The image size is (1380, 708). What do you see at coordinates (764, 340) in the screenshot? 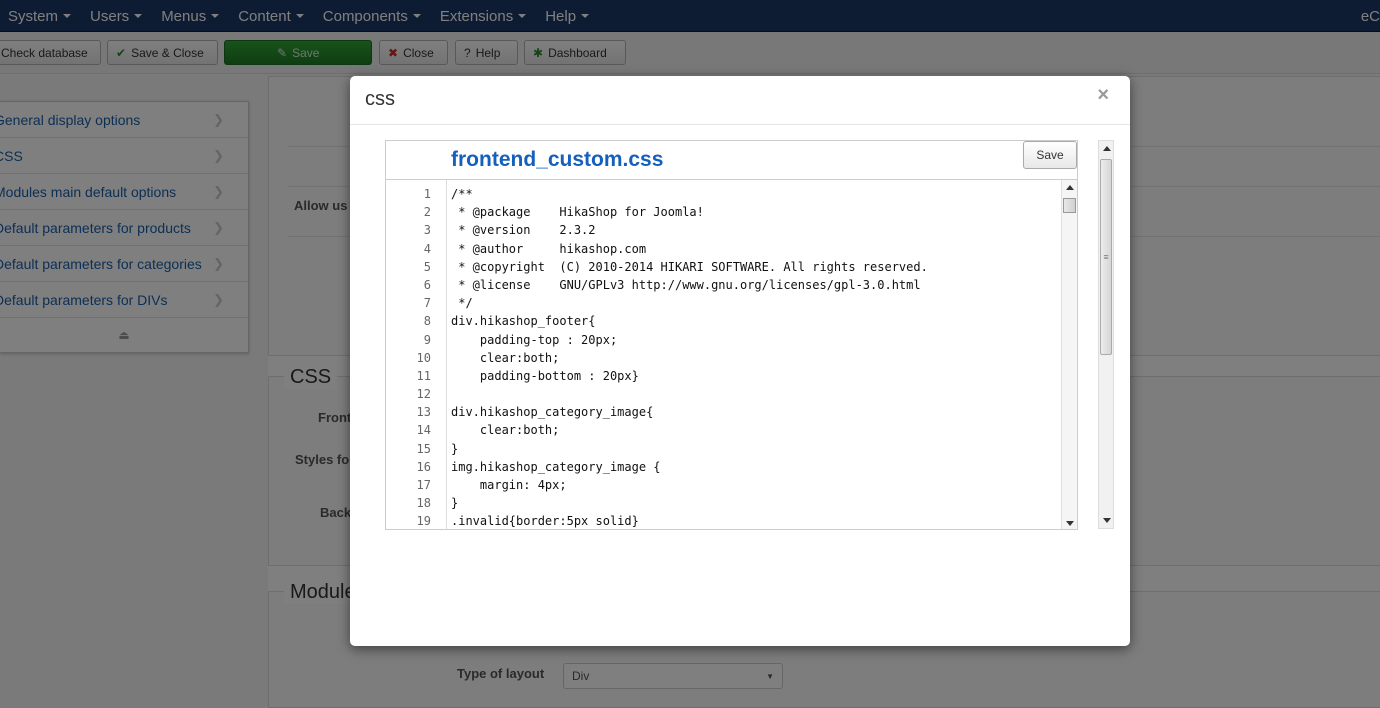
I see `code-line: padding-top : 20px;` at bounding box center [764, 340].